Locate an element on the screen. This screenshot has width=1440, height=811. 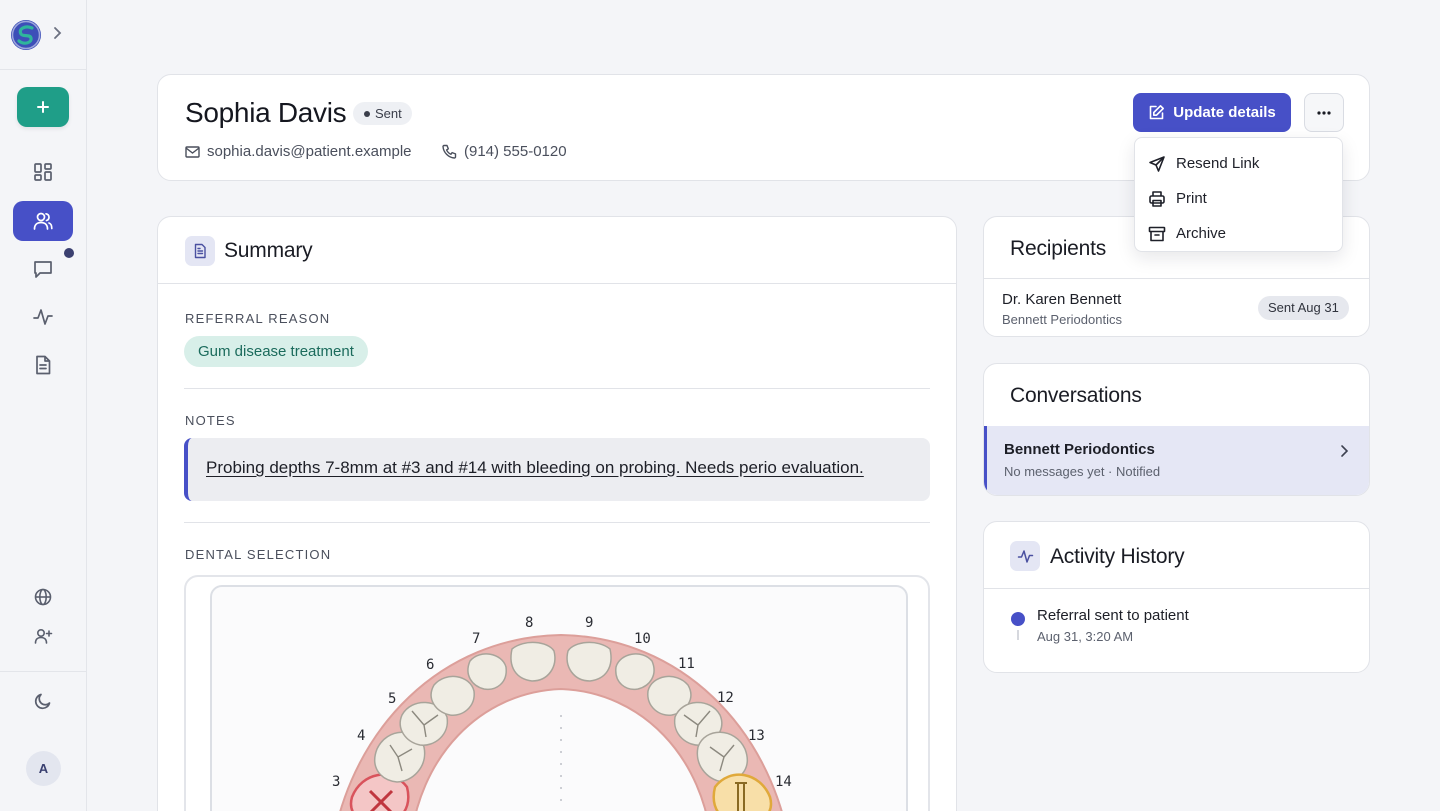
new-referral-button is located at coordinates (43, 107).